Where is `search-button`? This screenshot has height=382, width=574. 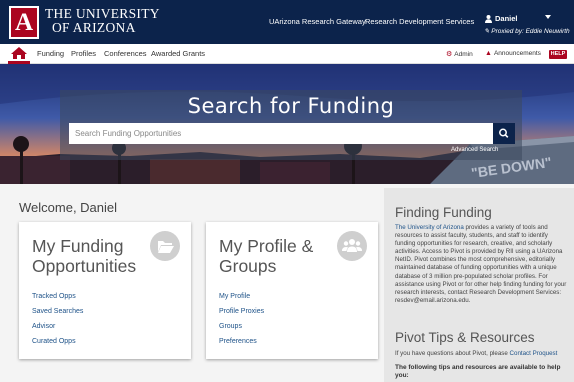 search-button is located at coordinates (504, 133).